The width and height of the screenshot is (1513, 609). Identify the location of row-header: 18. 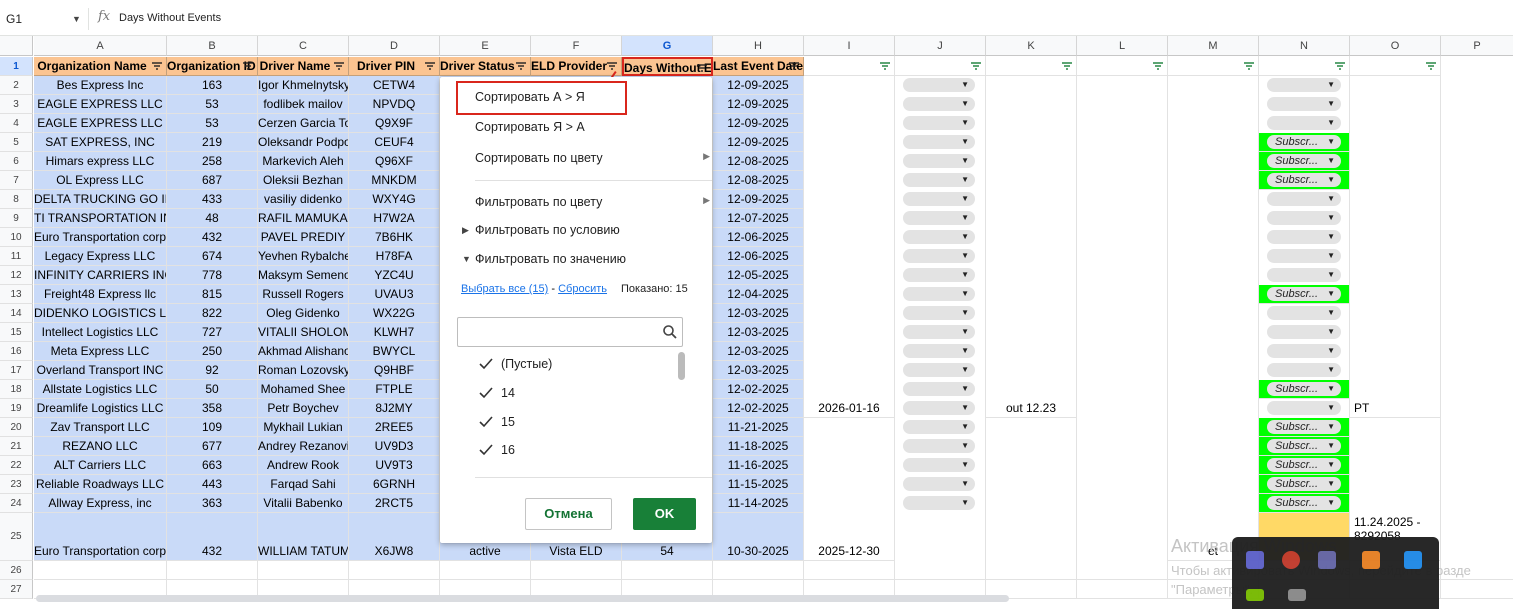
(16, 389).